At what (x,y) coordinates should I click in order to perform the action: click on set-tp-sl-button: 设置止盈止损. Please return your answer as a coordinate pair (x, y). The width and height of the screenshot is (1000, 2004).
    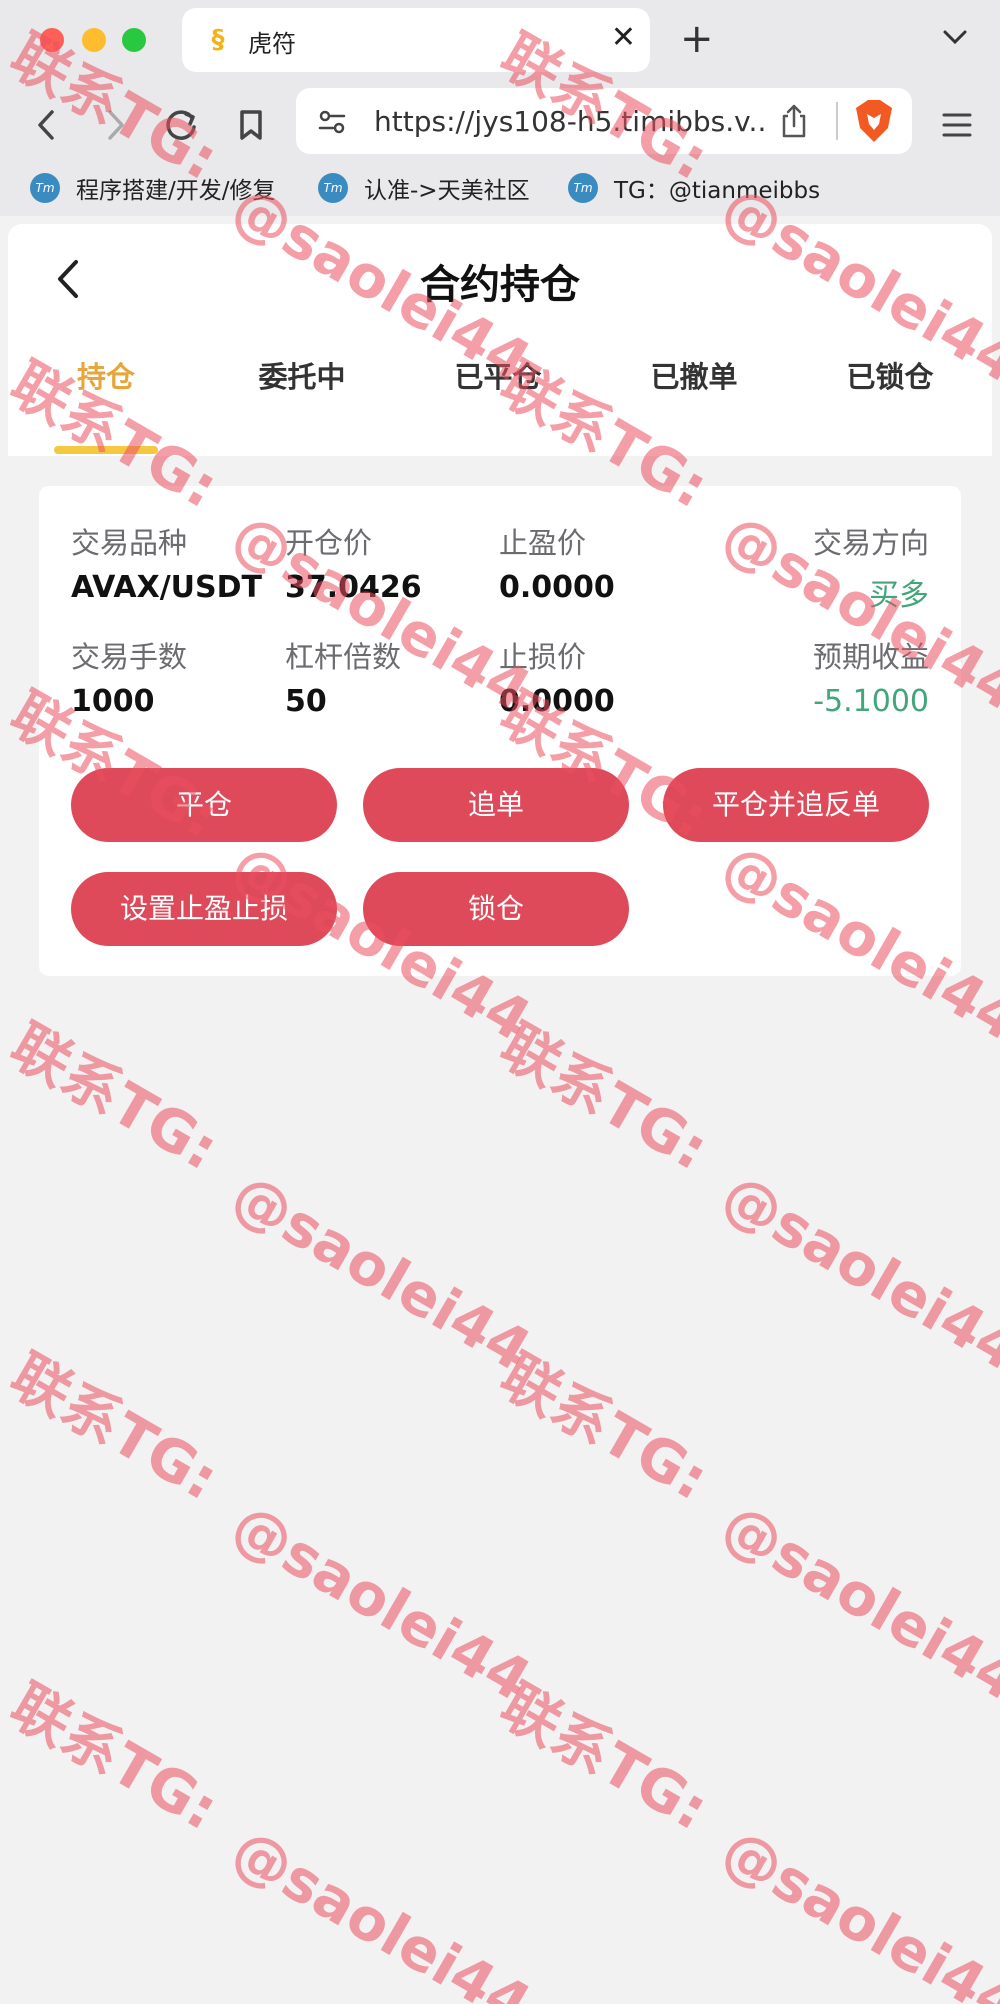
    Looking at the image, I should click on (204, 909).